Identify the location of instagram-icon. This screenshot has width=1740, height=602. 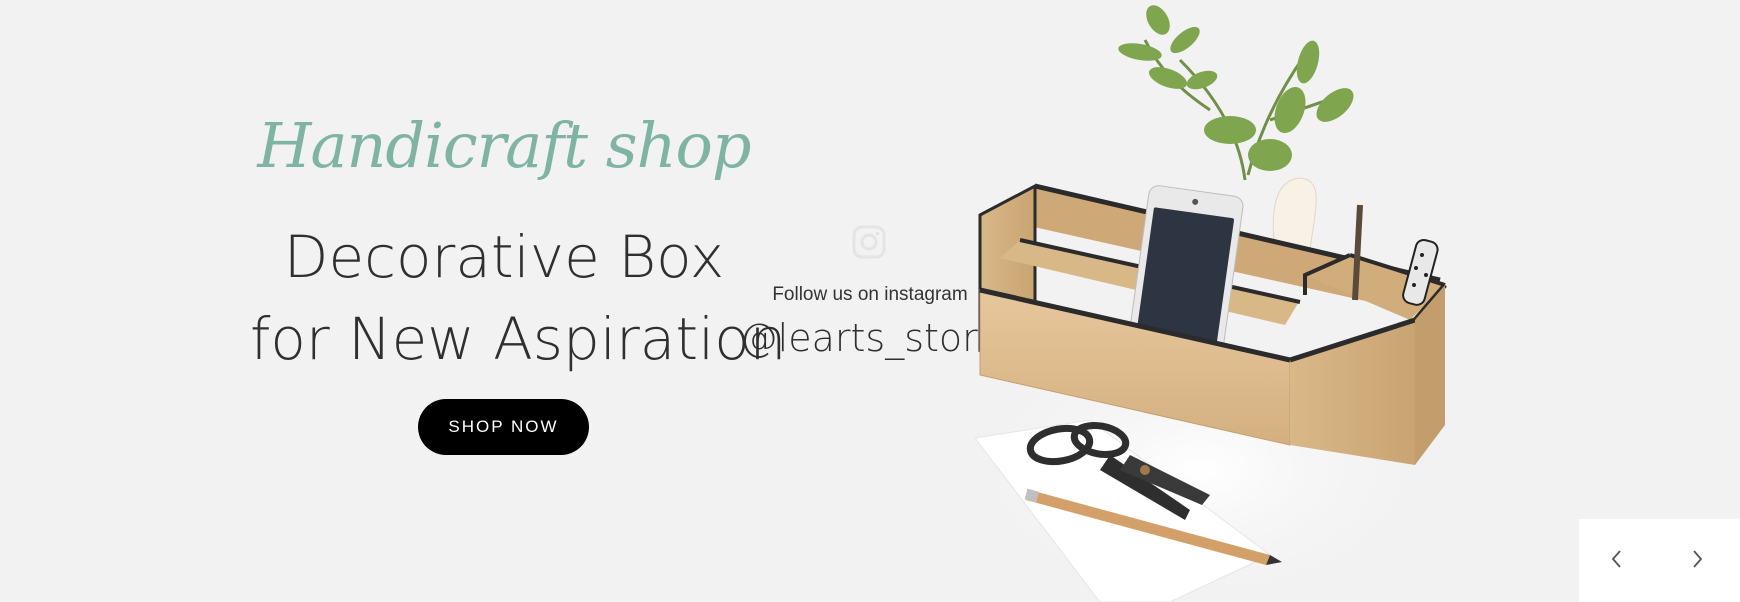
(869, 242).